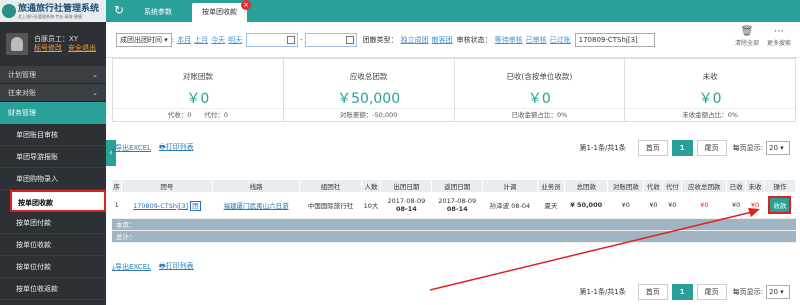  What do you see at coordinates (626, 186) in the screenshot?
I see `col-header: 对账团款` at bounding box center [626, 186].